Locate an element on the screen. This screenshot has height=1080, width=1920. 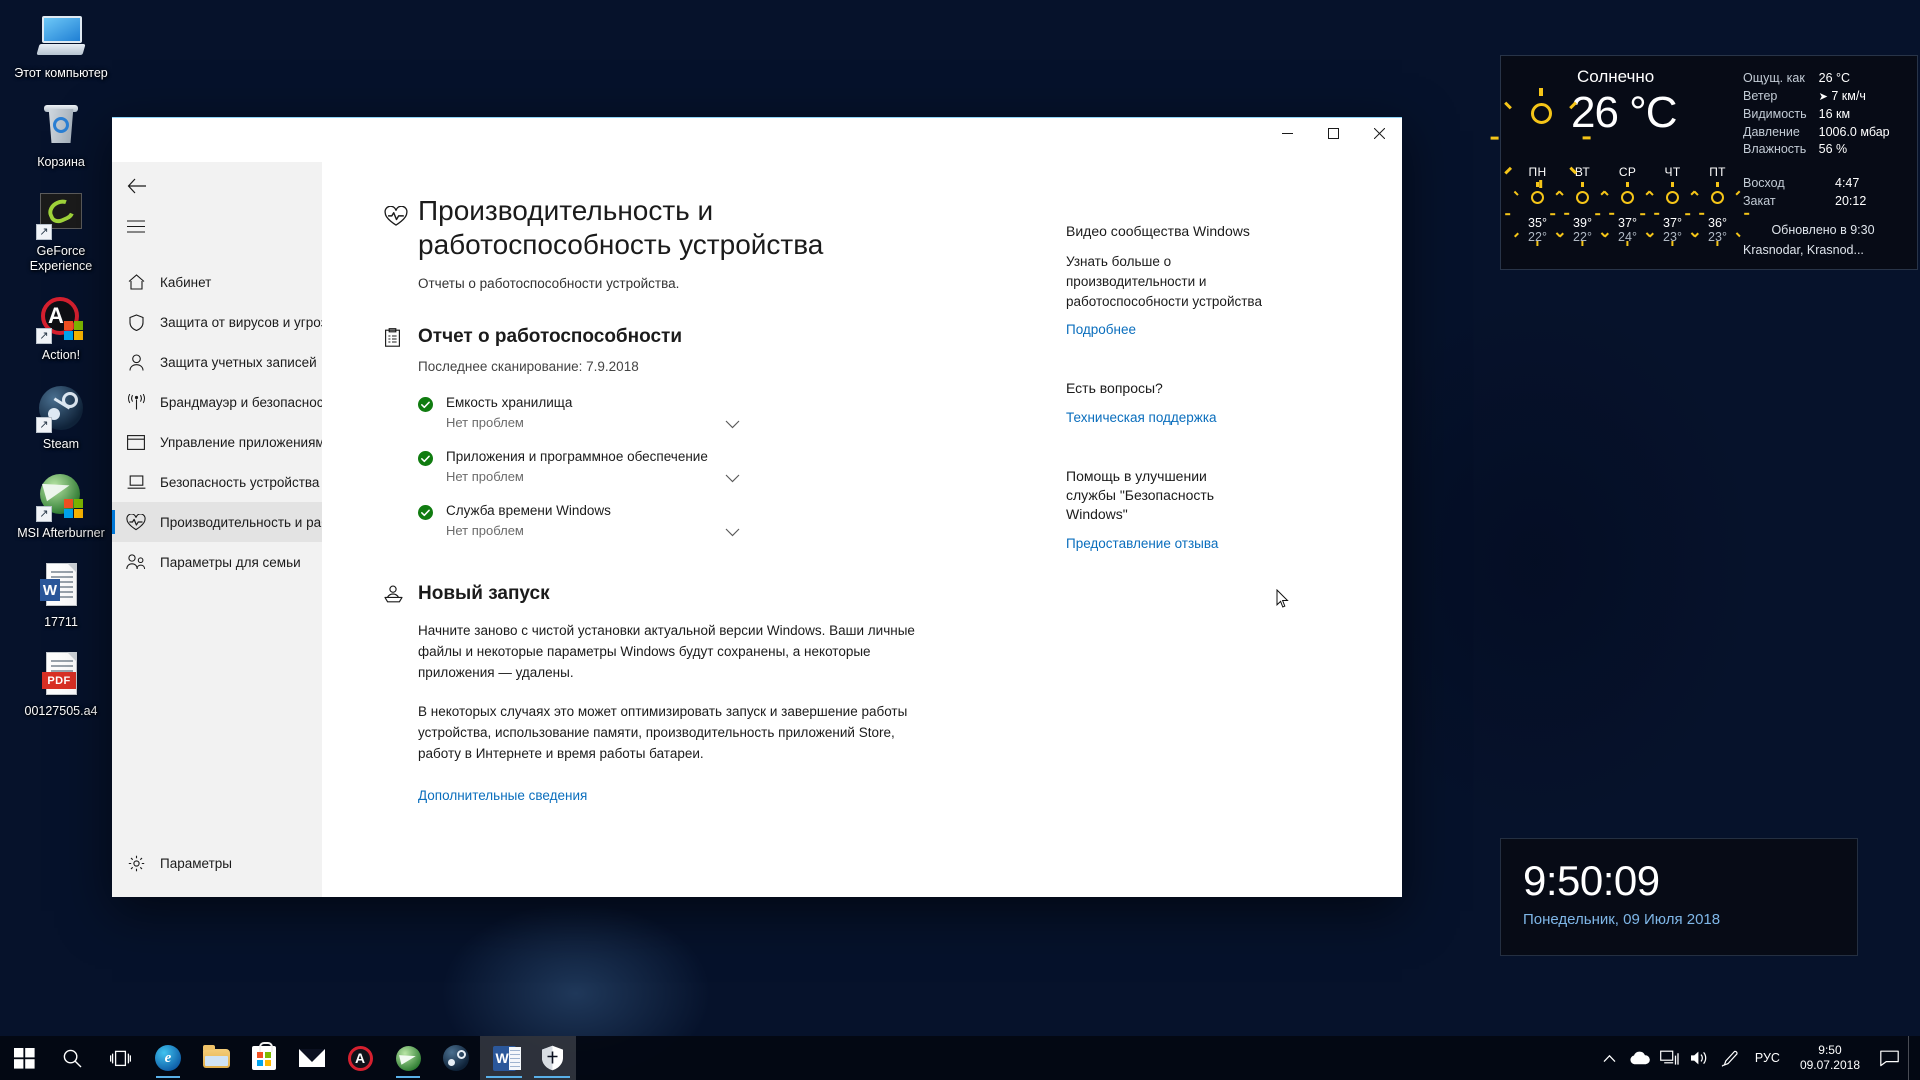
desktop-icon-label: GeForce Experience is located at coordinates (61, 258).